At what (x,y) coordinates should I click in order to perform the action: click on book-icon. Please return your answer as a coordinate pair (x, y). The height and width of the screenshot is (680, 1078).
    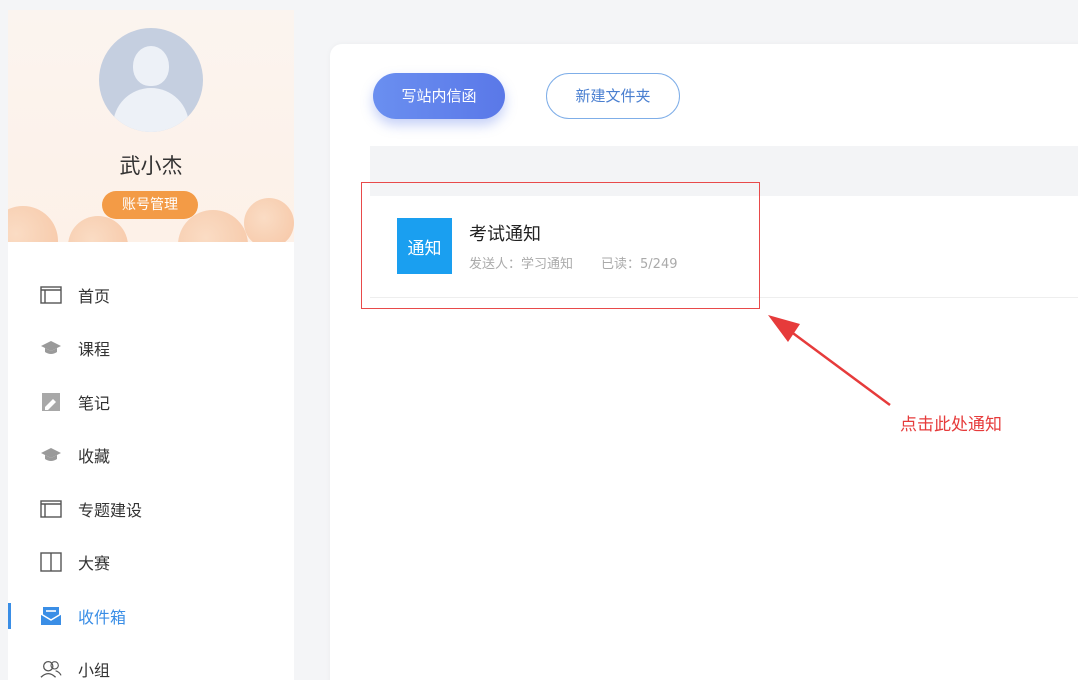
    Looking at the image, I should click on (51, 562).